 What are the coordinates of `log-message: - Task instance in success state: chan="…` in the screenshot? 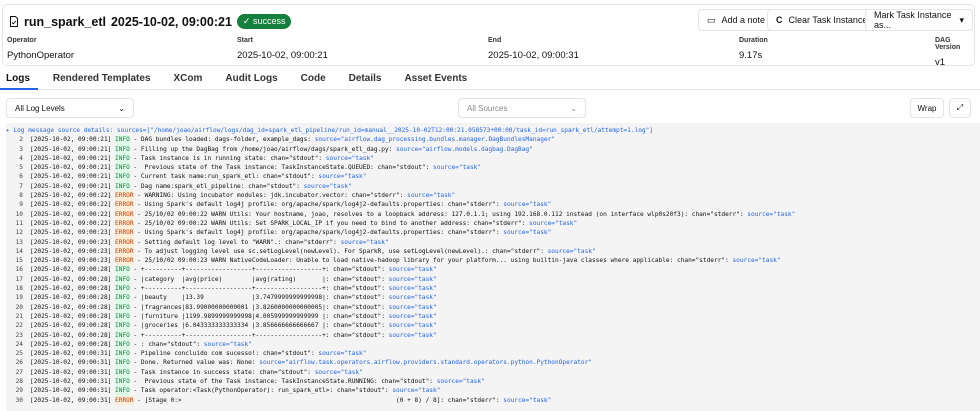 It's located at (222, 372).